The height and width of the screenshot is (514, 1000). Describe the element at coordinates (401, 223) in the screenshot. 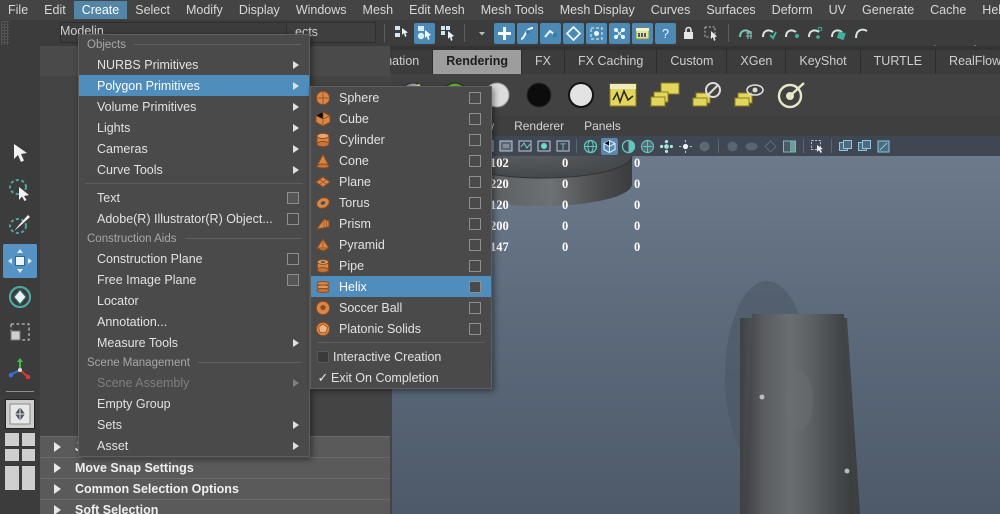

I see `menu-item-prism: Prism` at that location.